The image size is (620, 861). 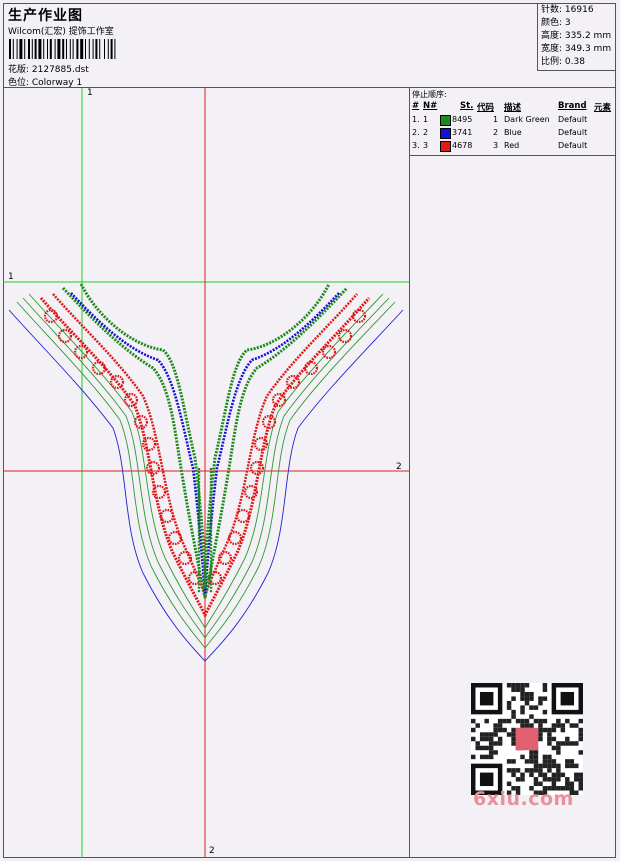 I want to click on stat-label: 颜色:, so click(x=552, y=23).